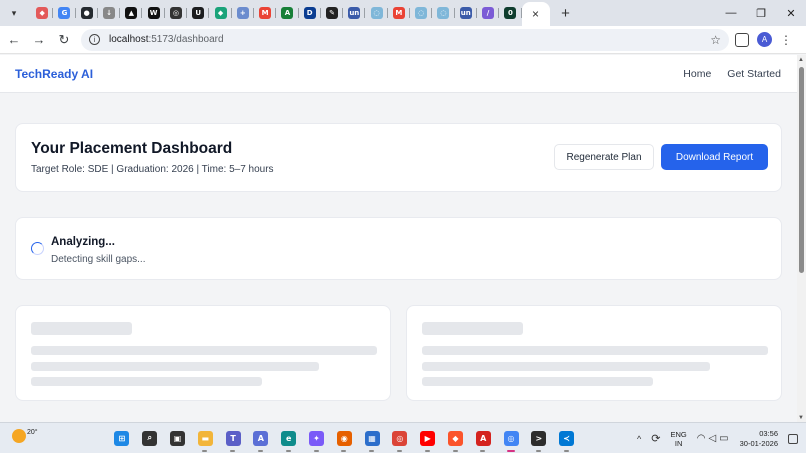 This screenshot has height=453, width=806. I want to click on browser-menu-icon: ⋮, so click(786, 40).